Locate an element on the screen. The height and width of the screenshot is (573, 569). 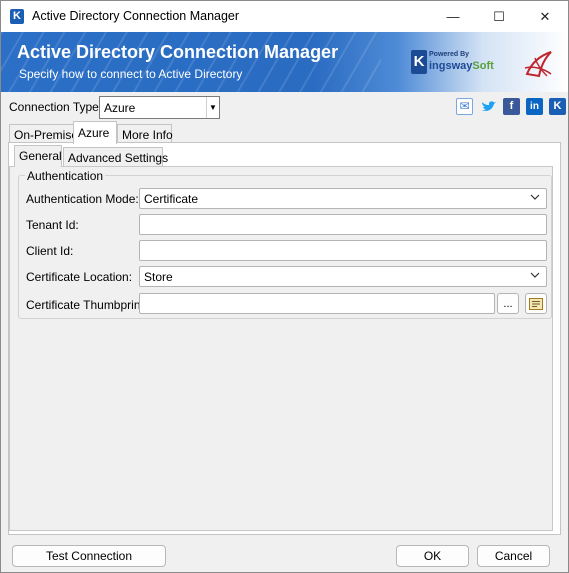
test-connection-button: Test Connection is located at coordinates (89, 556).